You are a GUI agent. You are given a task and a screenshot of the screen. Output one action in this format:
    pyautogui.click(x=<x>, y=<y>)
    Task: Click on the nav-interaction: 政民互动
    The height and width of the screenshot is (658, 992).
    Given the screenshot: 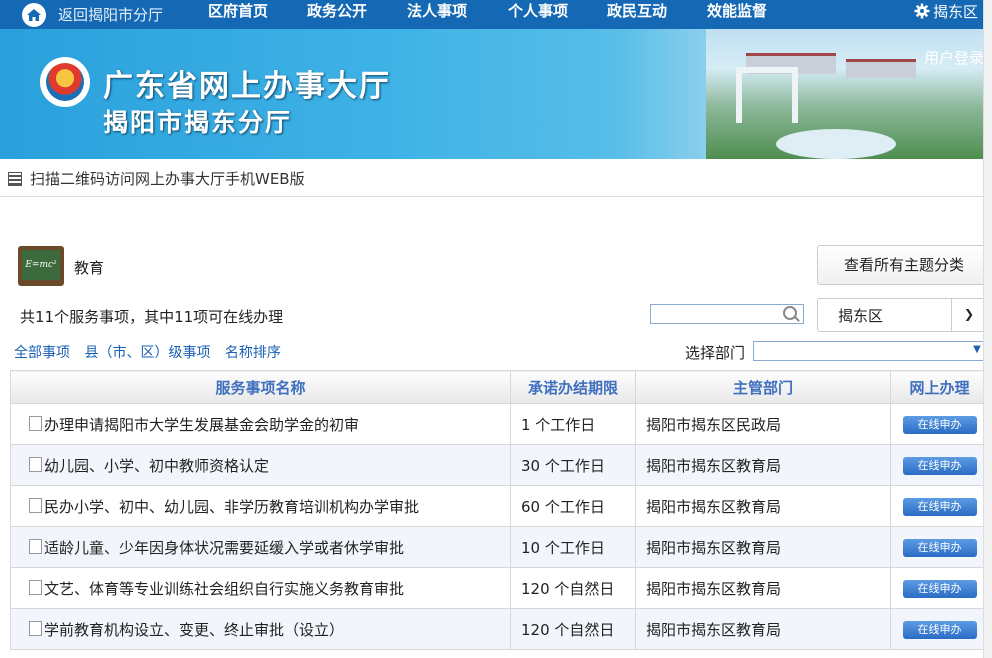 What is the action you would take?
    pyautogui.click(x=637, y=11)
    